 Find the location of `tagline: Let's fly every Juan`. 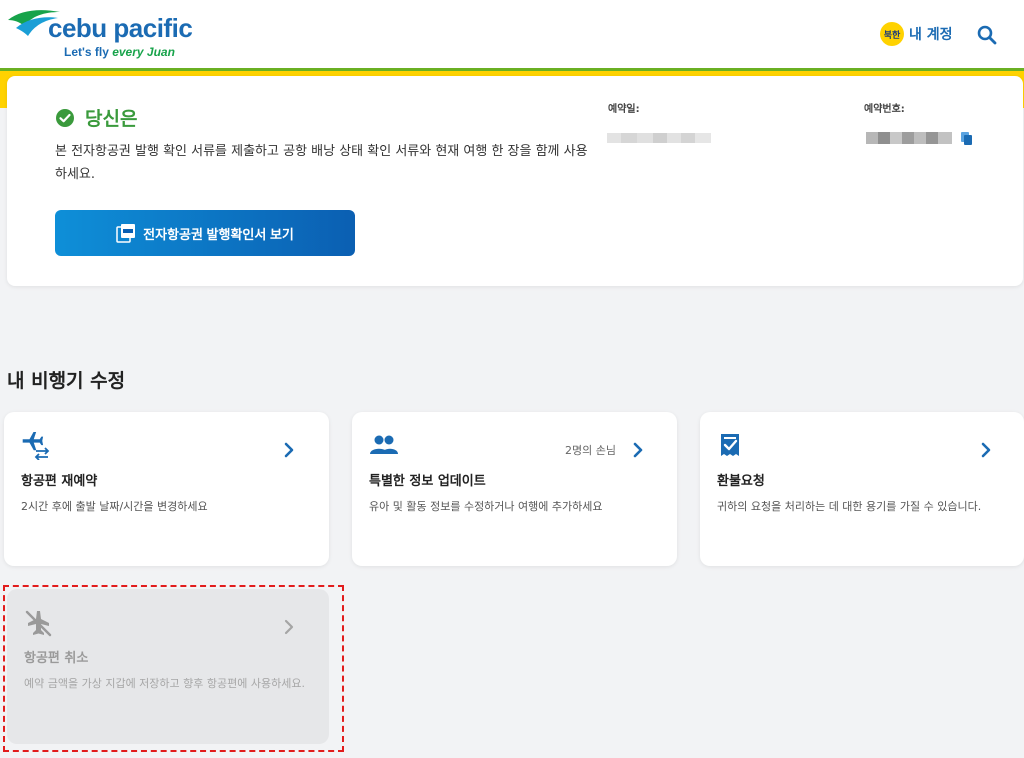

tagline: Let's fly every Juan is located at coordinates (119, 52).